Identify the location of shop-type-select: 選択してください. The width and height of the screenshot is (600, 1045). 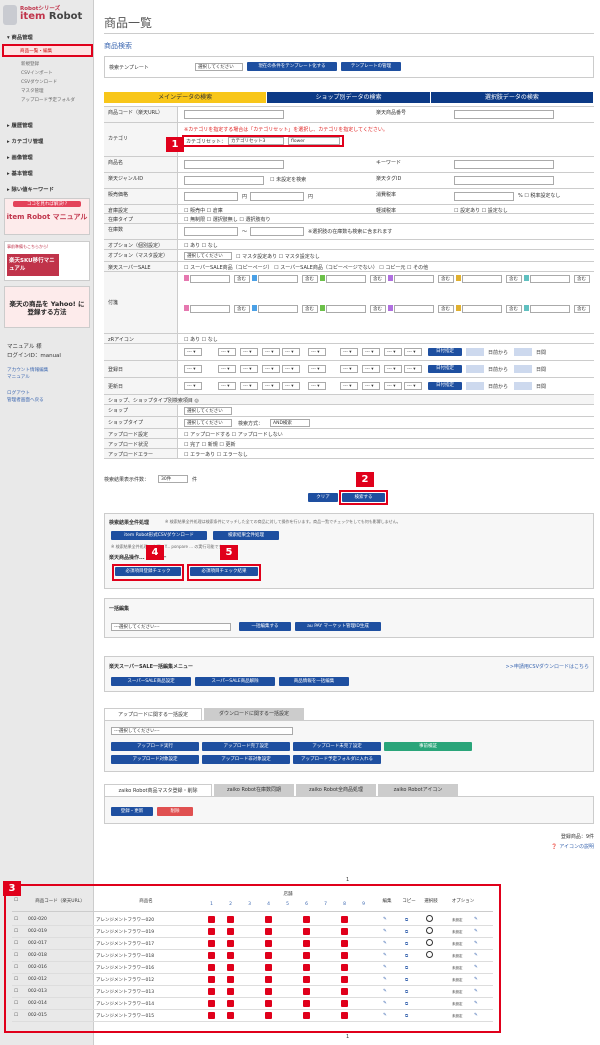
(208, 423).